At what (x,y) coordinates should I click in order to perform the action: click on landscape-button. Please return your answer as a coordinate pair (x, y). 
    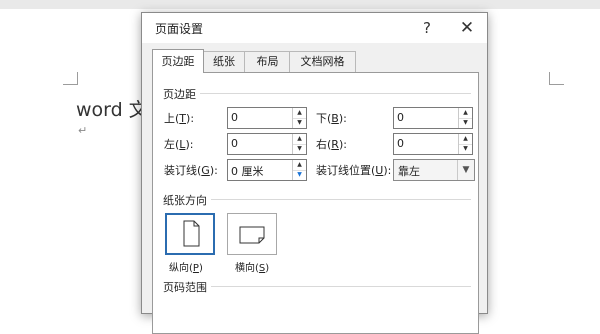
    Looking at the image, I should click on (252, 234).